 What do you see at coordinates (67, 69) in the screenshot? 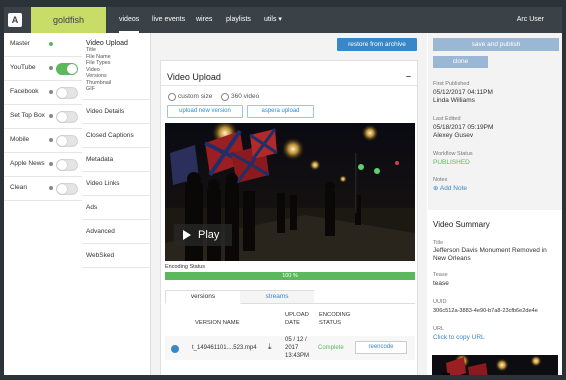
I see `youtube-toggle` at bounding box center [67, 69].